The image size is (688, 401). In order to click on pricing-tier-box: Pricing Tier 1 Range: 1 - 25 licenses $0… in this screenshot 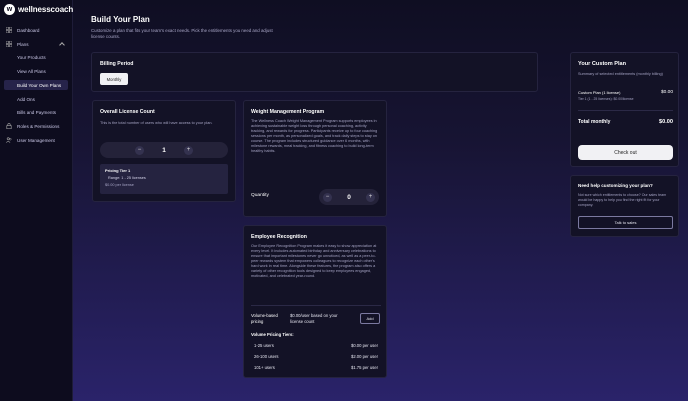, I will do `click(164, 179)`.